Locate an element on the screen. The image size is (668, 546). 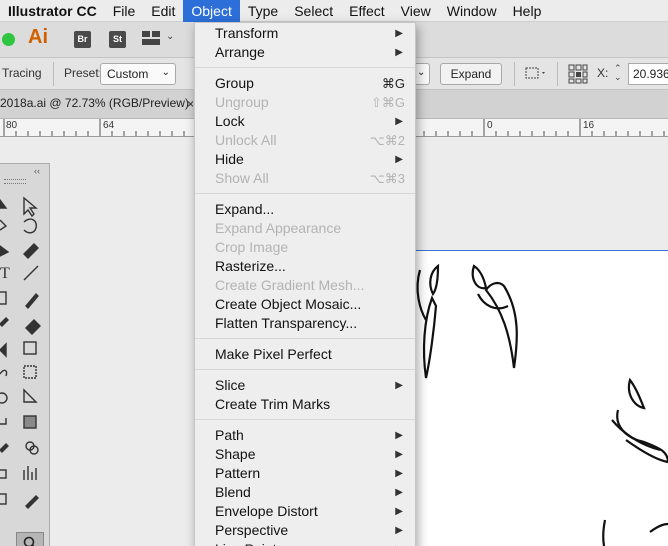
preset-select: Custom ⌄ is located at coordinates (138, 74).